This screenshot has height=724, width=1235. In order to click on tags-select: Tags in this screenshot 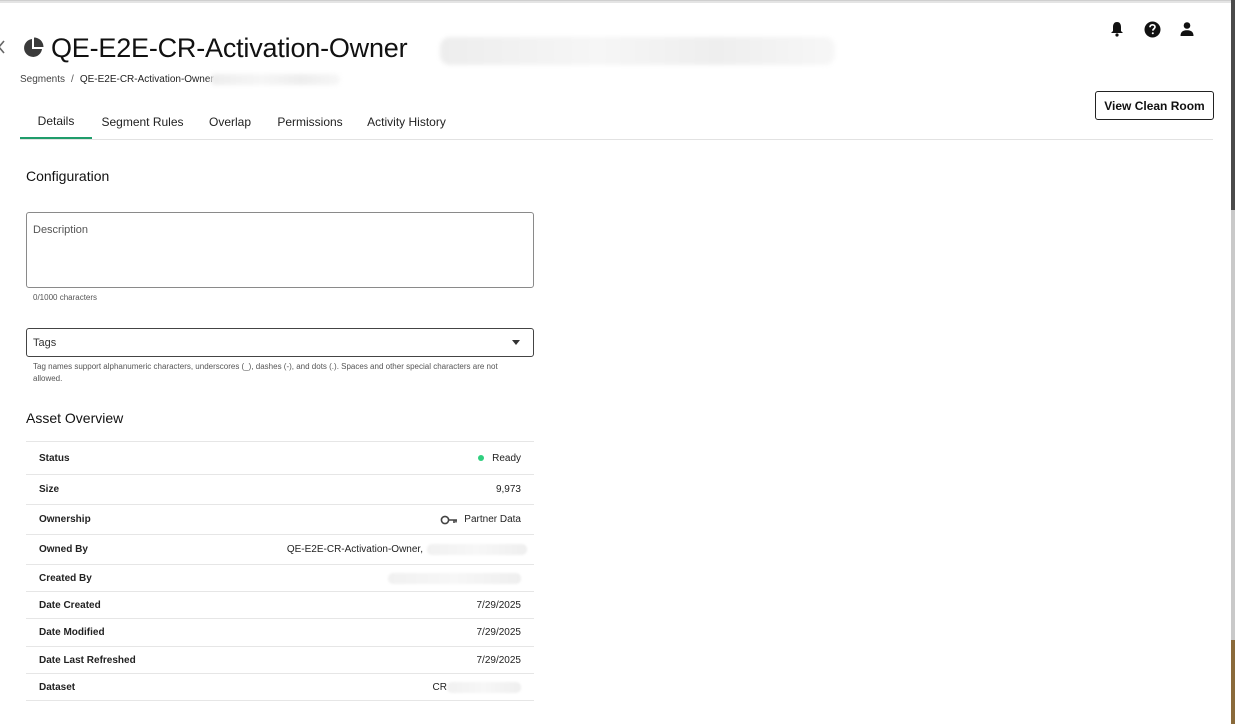, I will do `click(280, 342)`.